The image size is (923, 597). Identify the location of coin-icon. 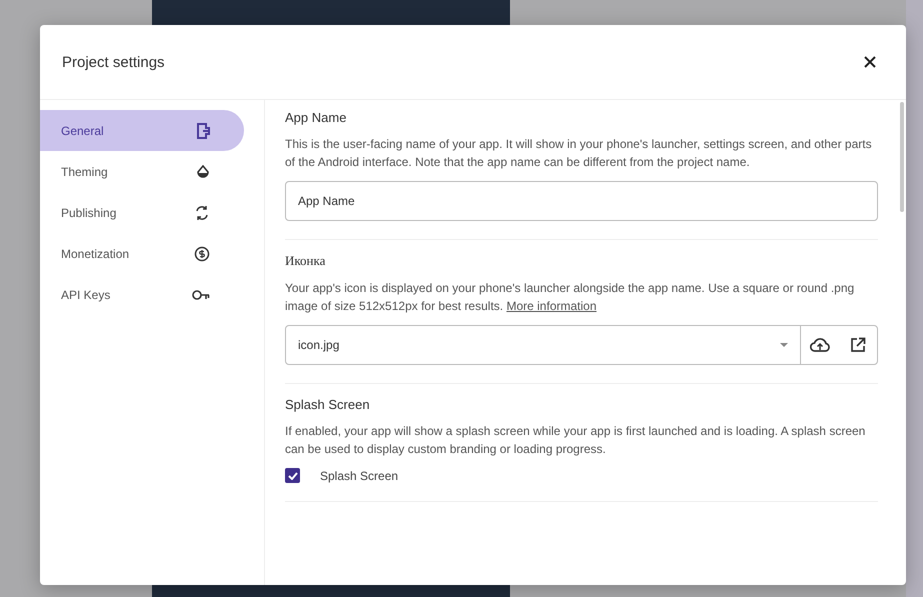
(202, 254).